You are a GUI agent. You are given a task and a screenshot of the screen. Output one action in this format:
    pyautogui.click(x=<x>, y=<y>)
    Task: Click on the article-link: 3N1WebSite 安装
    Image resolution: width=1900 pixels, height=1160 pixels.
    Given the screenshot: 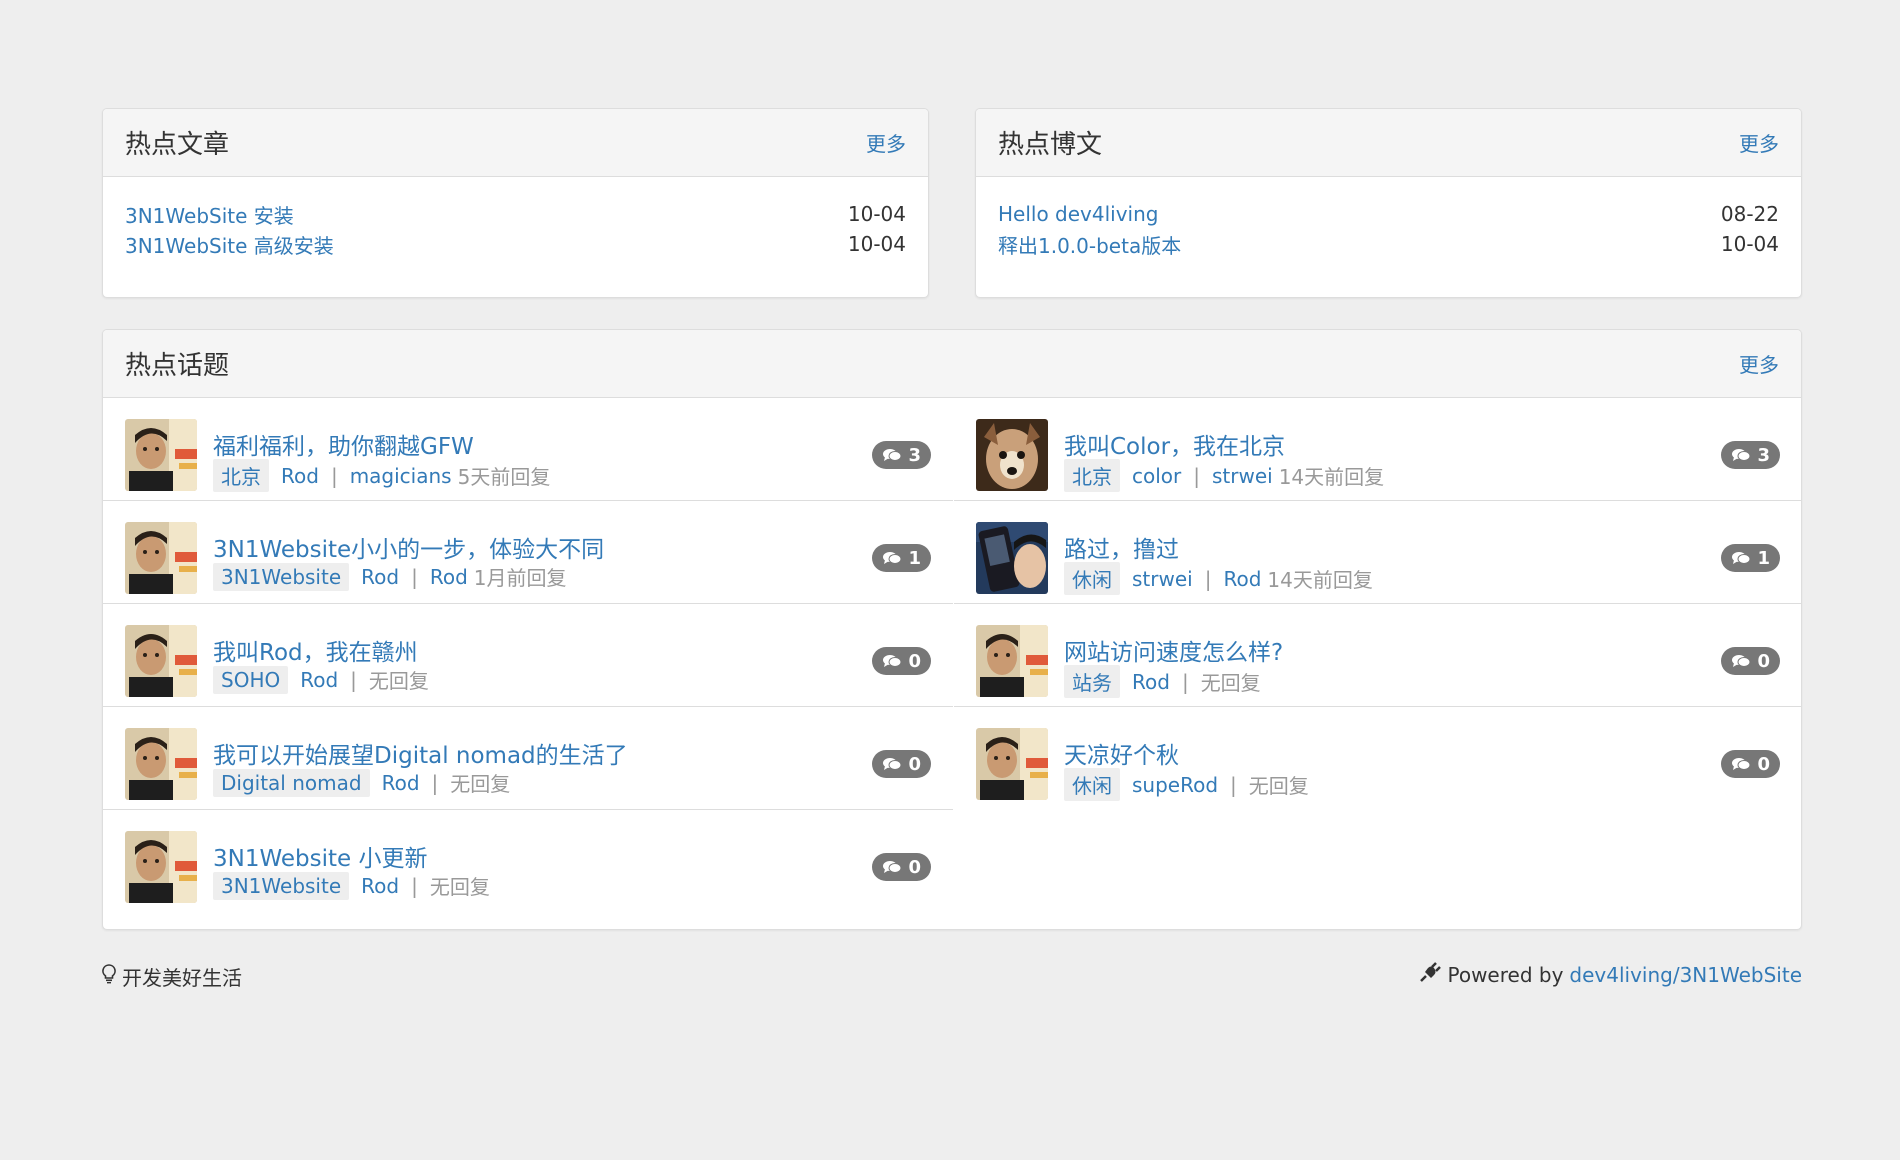 What is the action you would take?
    pyautogui.click(x=209, y=214)
    